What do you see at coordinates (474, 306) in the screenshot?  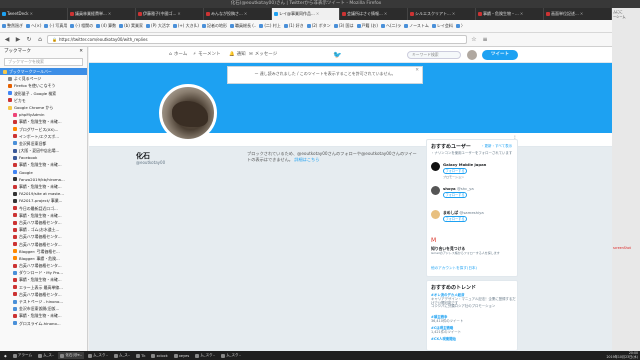 I see `trend-item: コシシパに分類ロシア社のプロモーション` at bounding box center [474, 306].